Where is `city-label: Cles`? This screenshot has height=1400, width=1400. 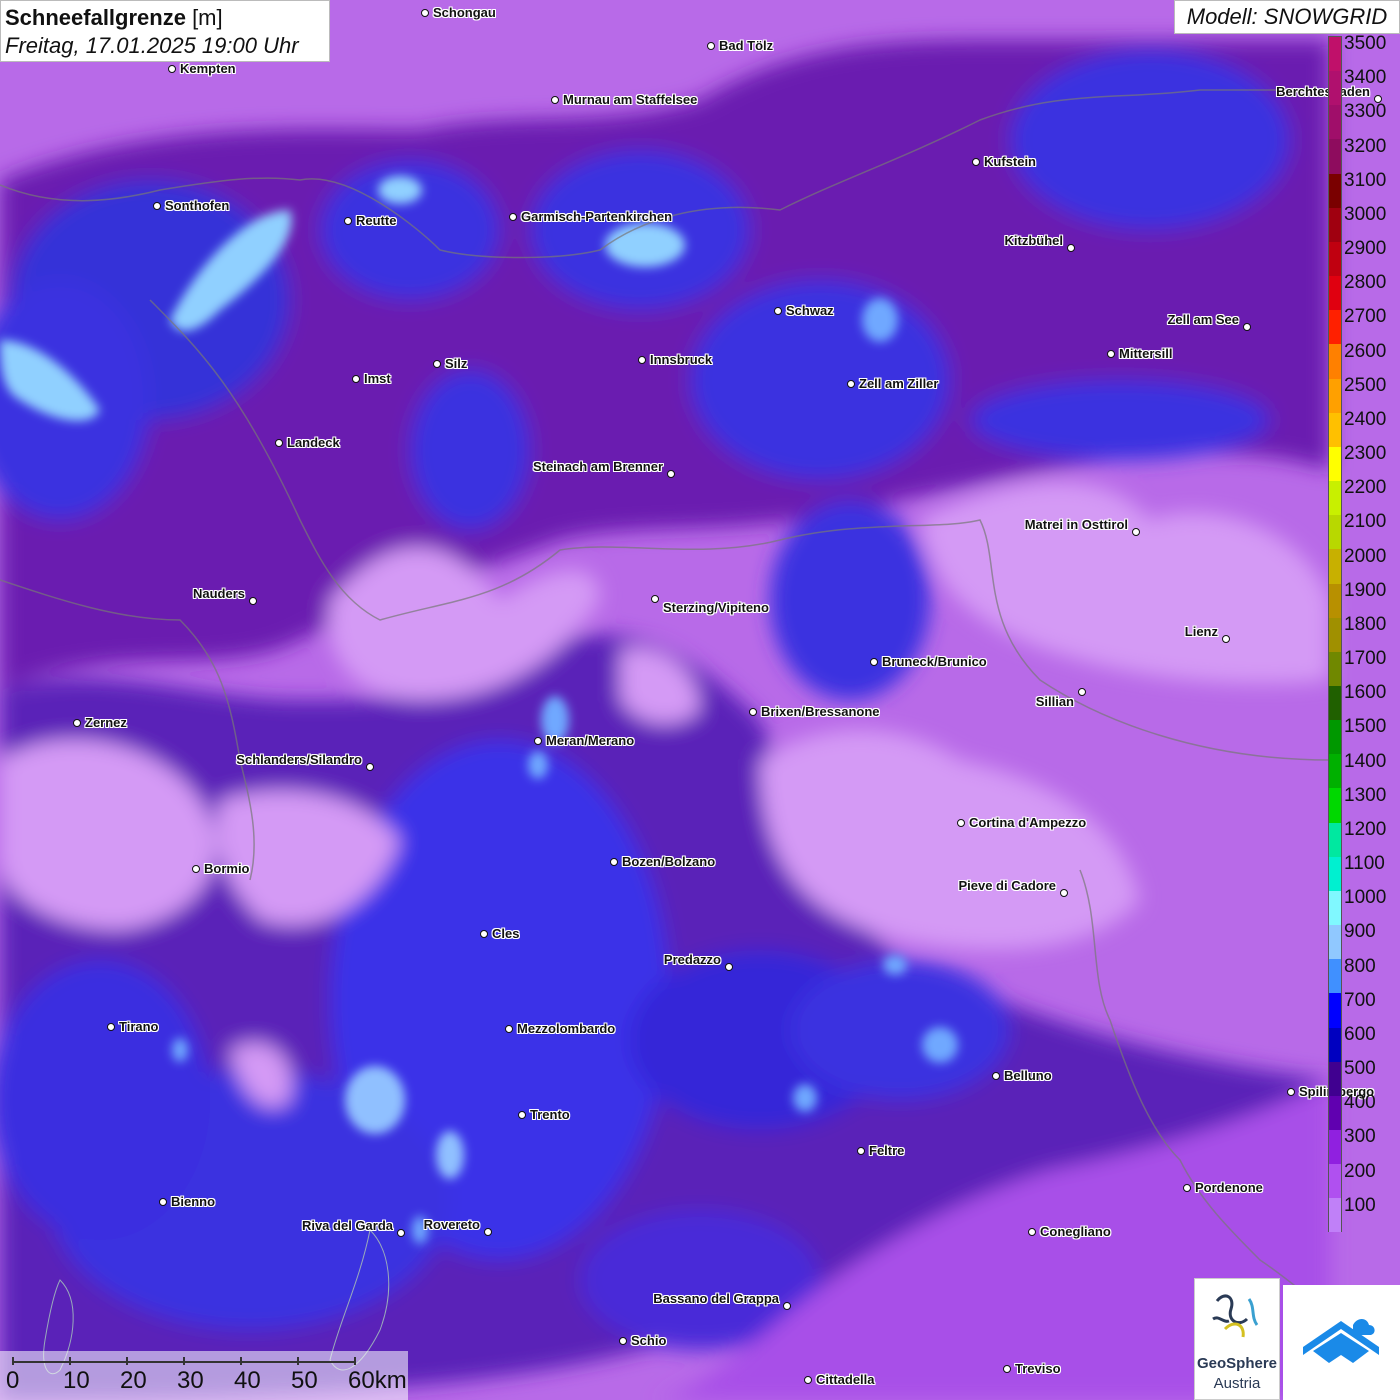 city-label: Cles is located at coordinates (506, 933).